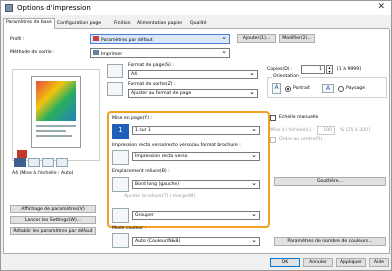  What do you see at coordinates (96, 38) in the screenshot?
I see `profile-icon` at bounding box center [96, 38].